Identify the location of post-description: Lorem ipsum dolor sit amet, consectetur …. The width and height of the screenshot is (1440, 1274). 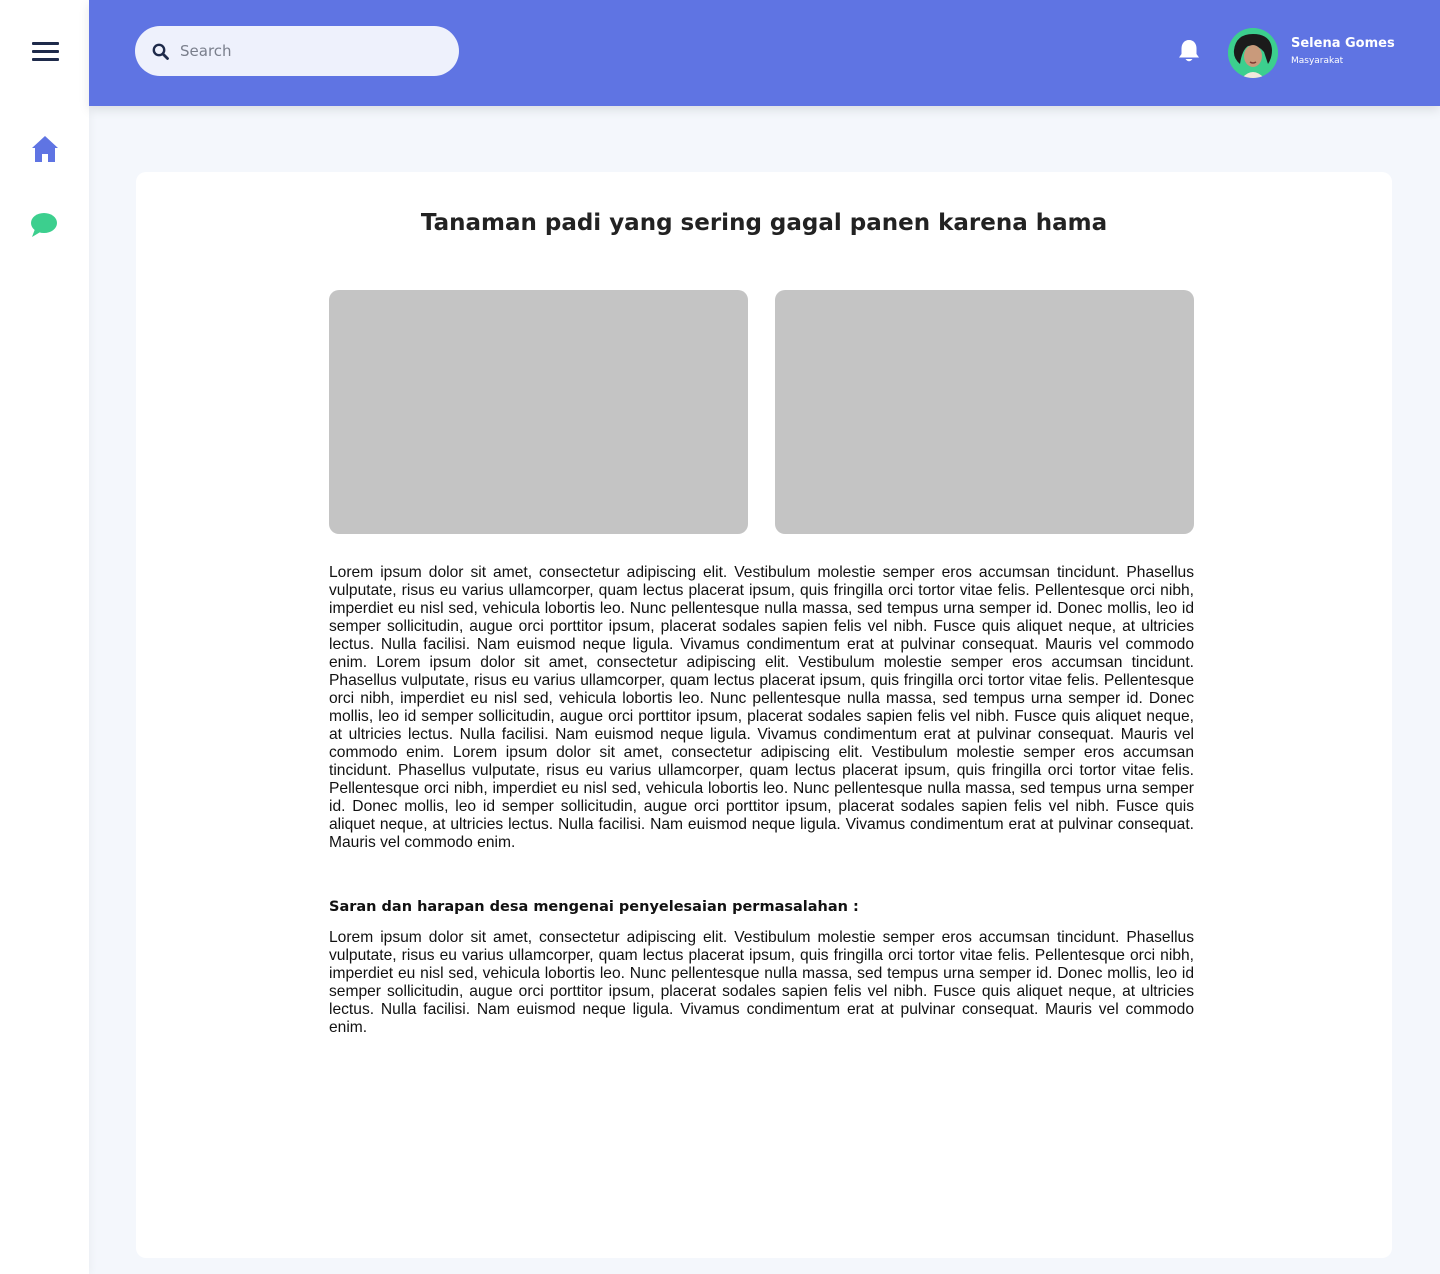
(761, 707).